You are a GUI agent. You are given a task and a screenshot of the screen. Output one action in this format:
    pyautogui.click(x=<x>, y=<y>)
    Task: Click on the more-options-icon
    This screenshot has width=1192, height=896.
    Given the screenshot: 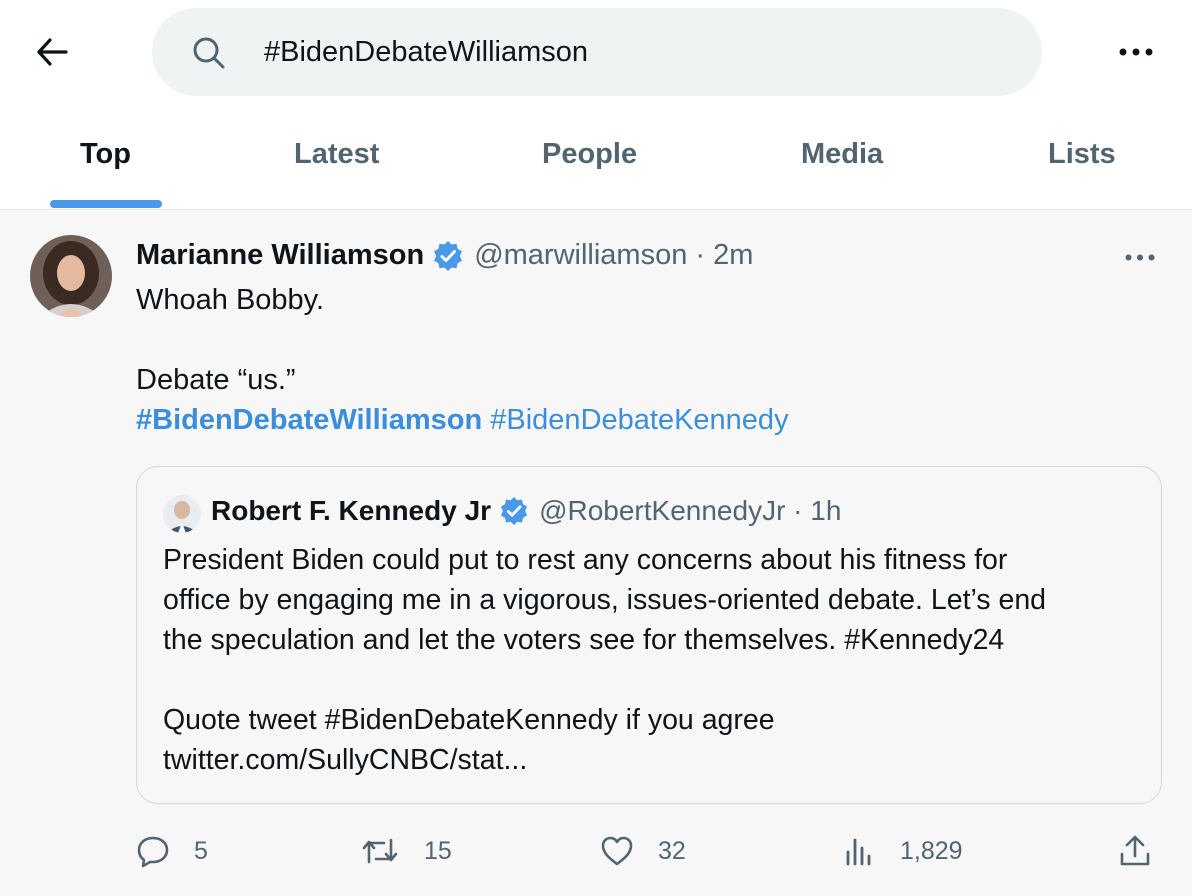 What is the action you would take?
    pyautogui.click(x=1136, y=52)
    